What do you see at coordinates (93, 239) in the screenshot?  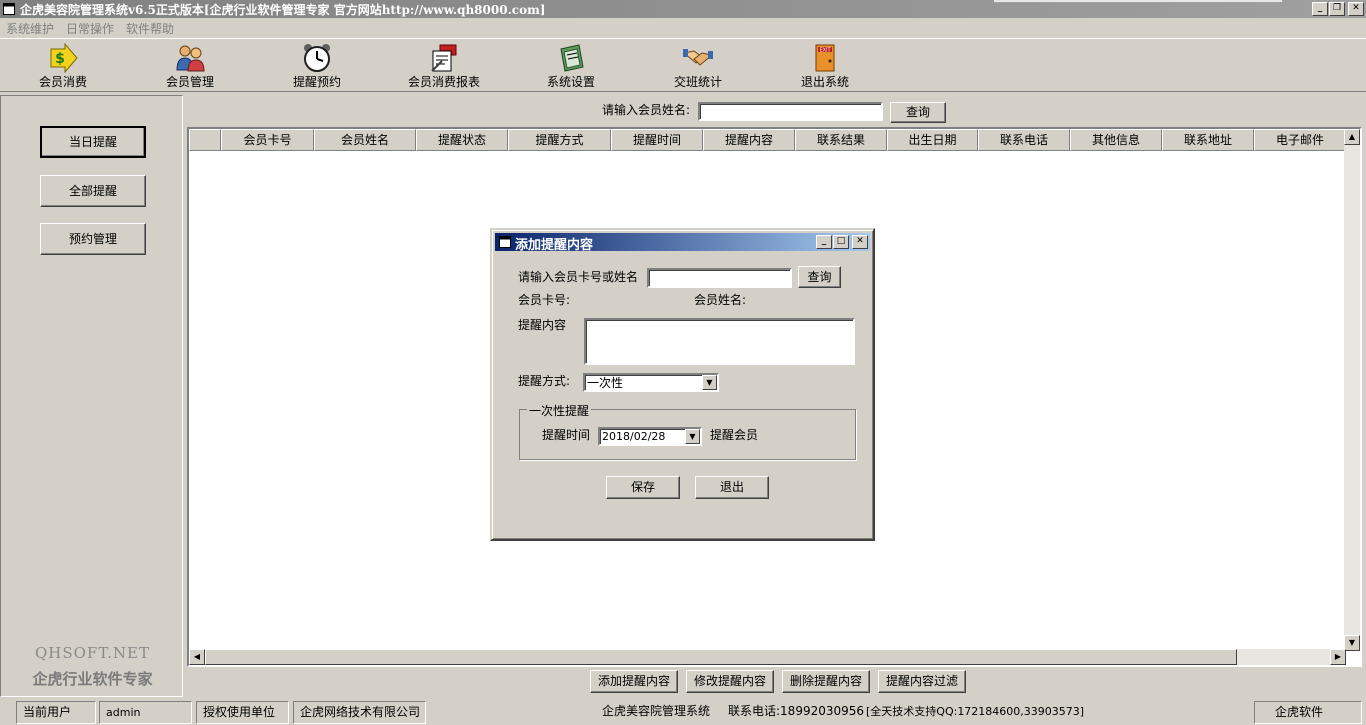 I see `appointment-management-button: 预约管理` at bounding box center [93, 239].